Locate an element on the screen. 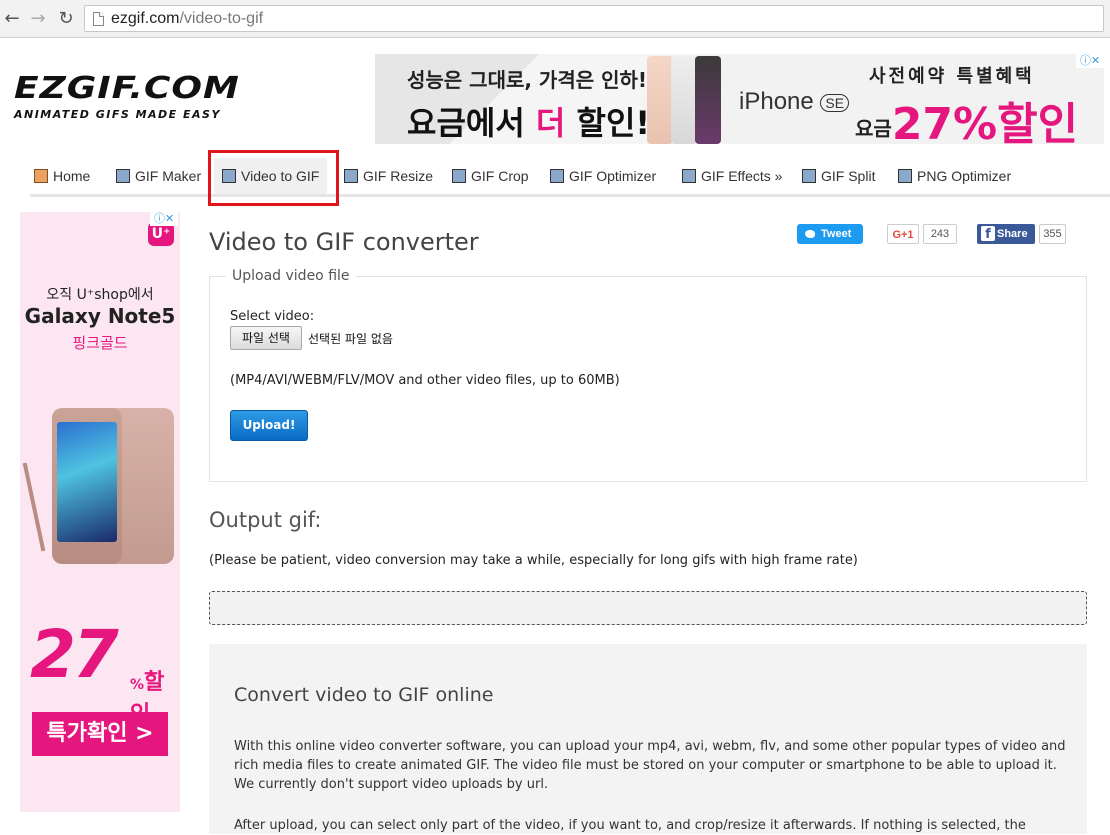 This screenshot has height=835, width=1110. logo-title: EZGIF.COM is located at coordinates (127, 88).